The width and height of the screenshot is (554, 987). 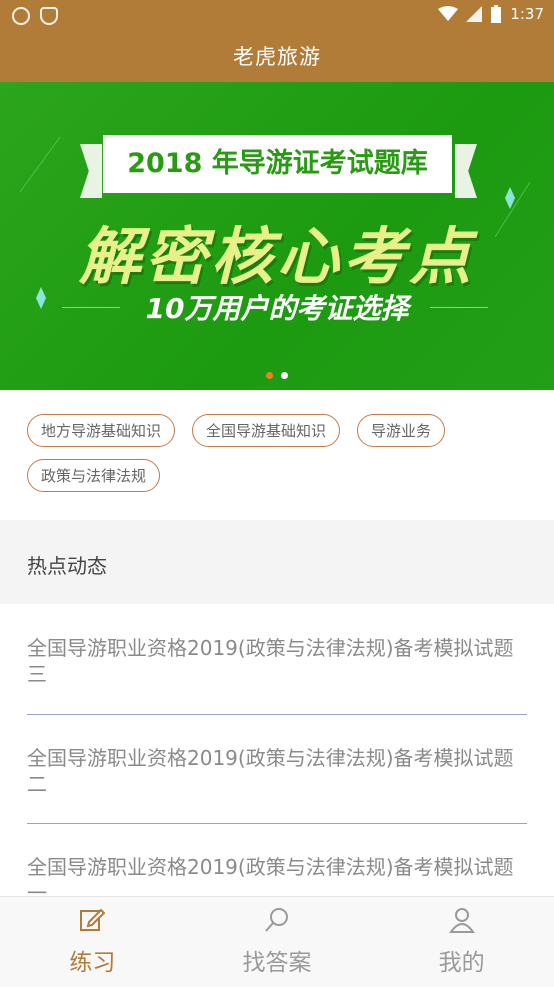 What do you see at coordinates (527, 14) in the screenshot?
I see `status-time: 1:37` at bounding box center [527, 14].